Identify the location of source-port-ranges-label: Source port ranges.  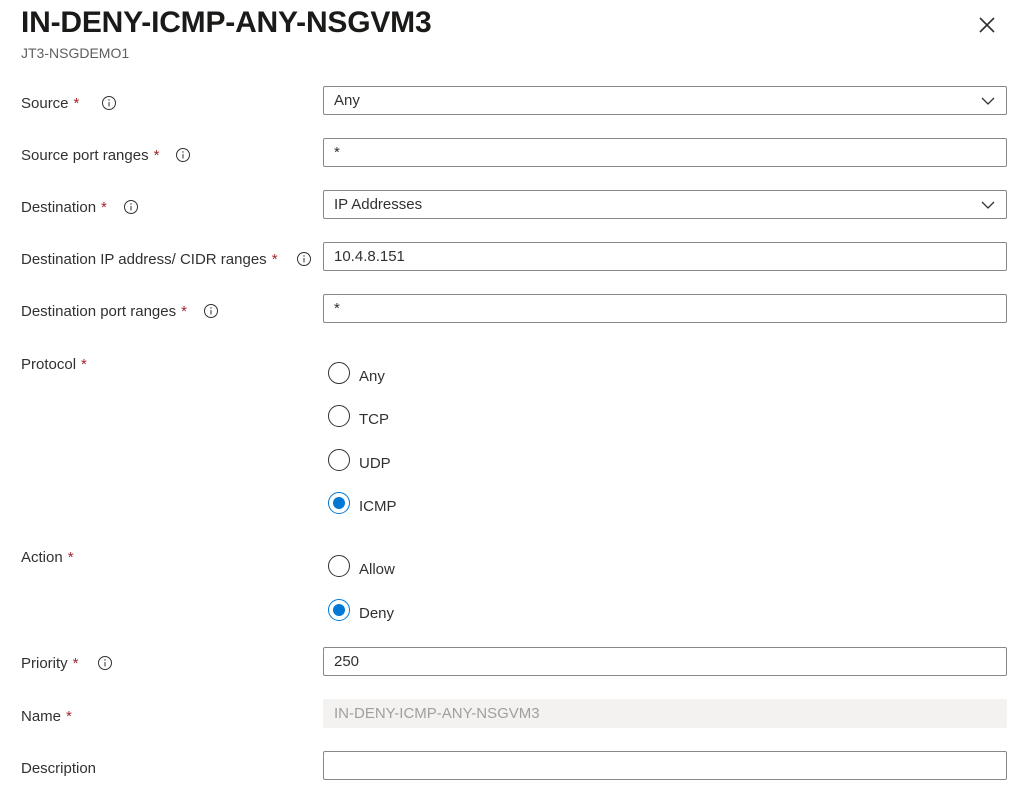
(85, 155).